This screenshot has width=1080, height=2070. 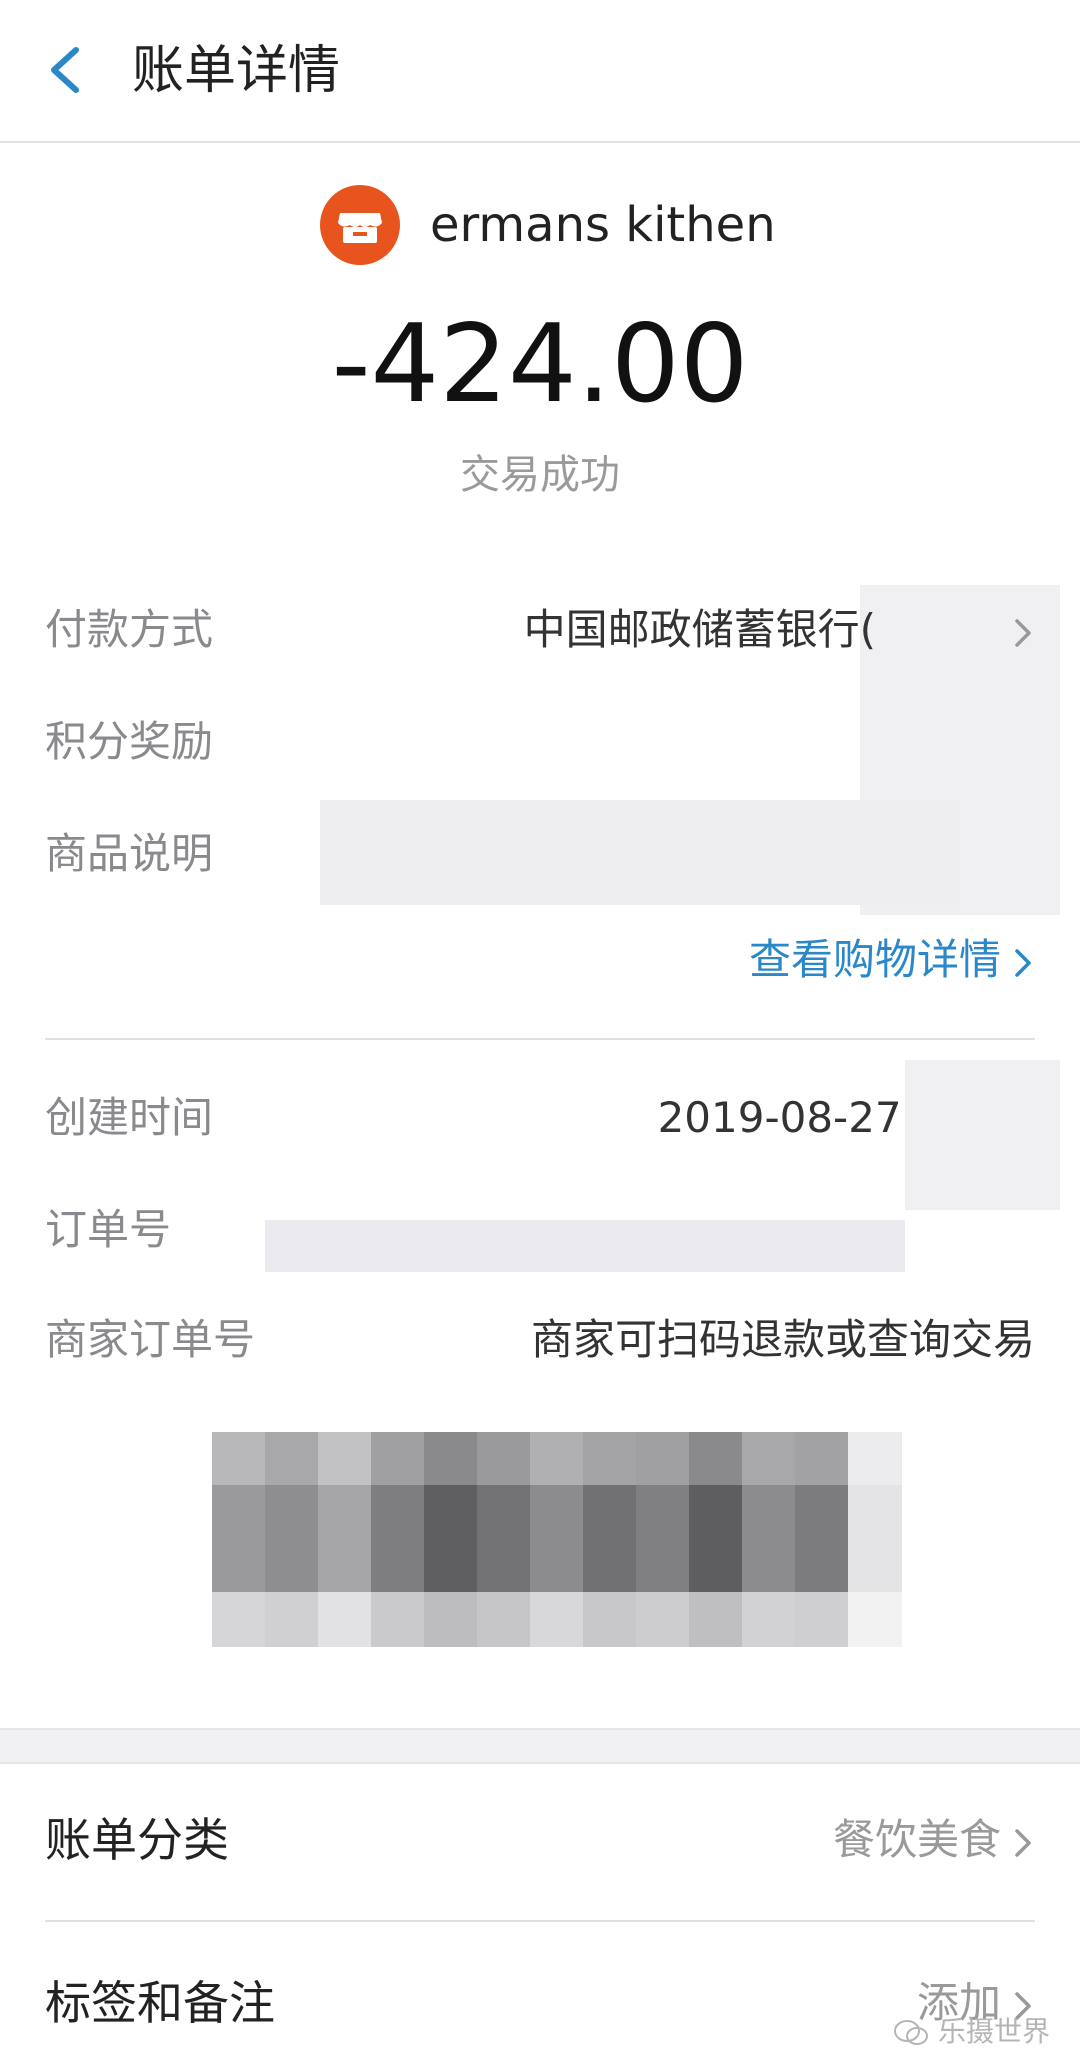 I want to click on view-shopping-details-link: 查看购物详情, so click(x=892, y=960).